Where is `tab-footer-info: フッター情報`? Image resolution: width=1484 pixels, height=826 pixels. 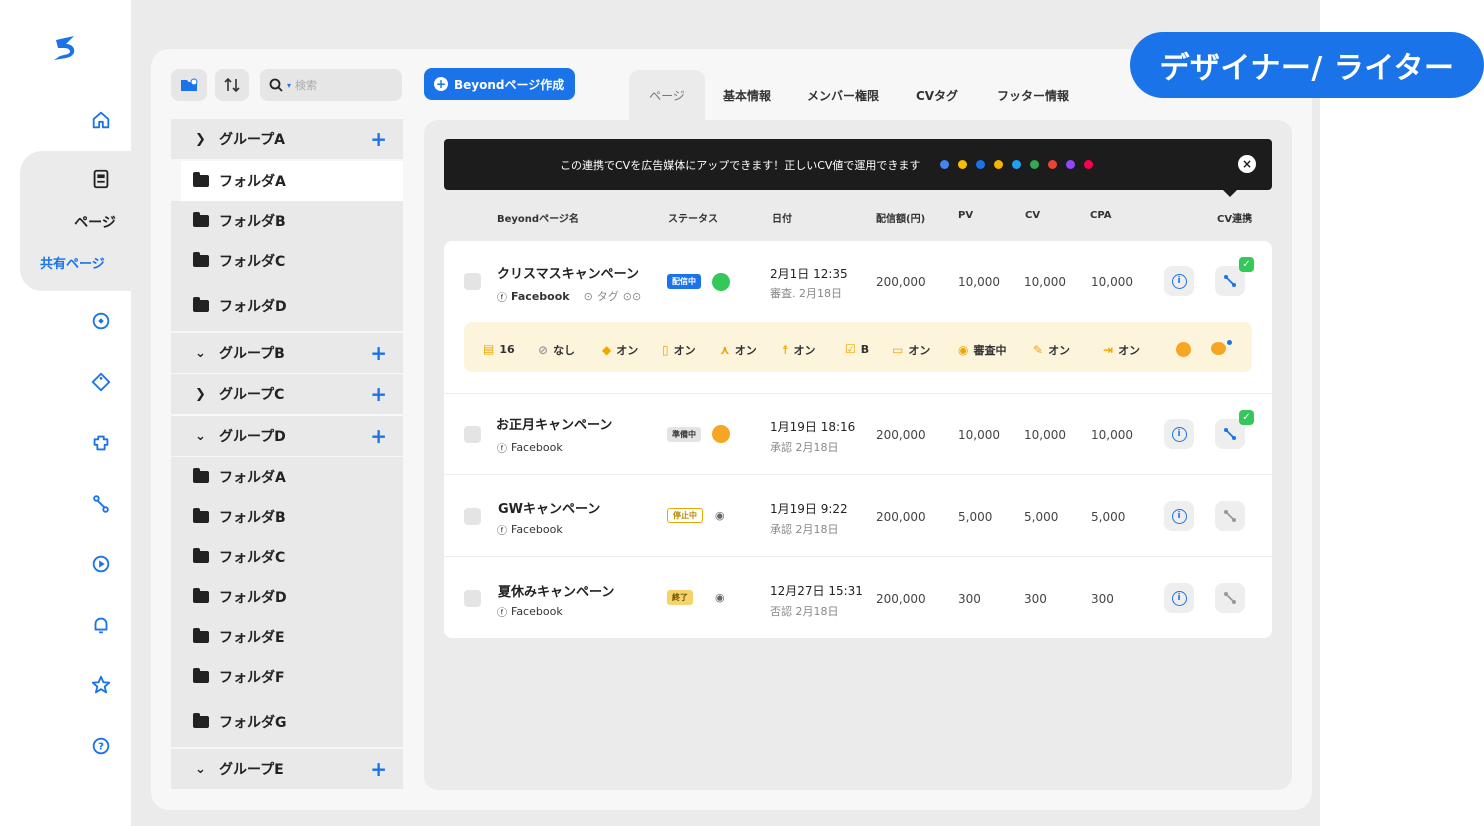 tab-footer-info: フッター情報 is located at coordinates (1033, 95).